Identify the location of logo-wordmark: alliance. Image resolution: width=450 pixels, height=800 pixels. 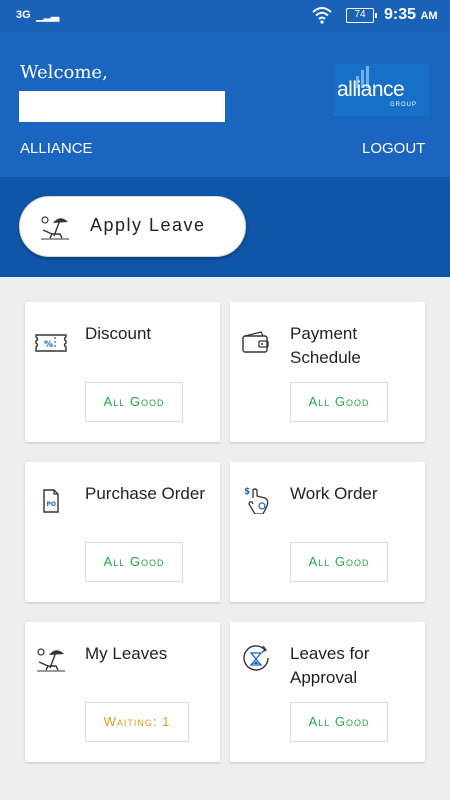
(371, 89).